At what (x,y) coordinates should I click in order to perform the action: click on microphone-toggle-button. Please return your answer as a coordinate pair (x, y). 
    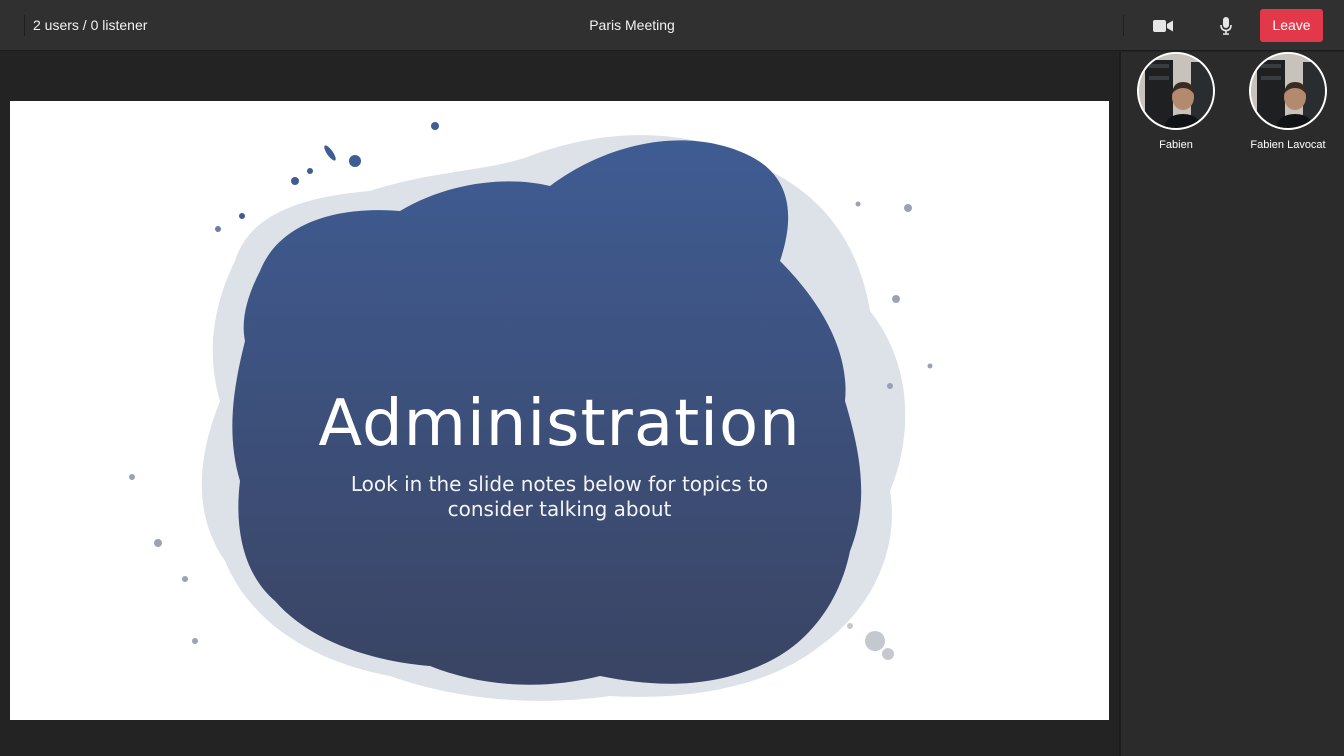
    Looking at the image, I should click on (1226, 26).